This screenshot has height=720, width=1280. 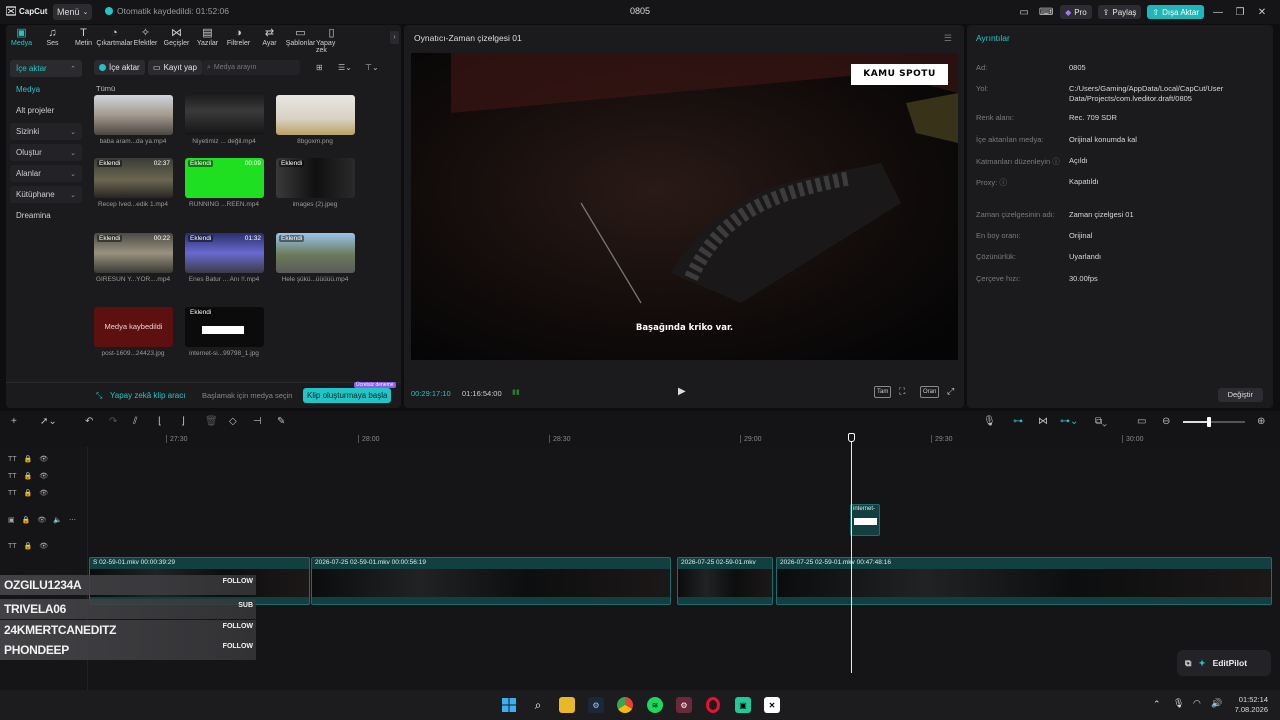 What do you see at coordinates (46, 194) in the screenshot?
I see `nav-item-6: Kütüphane ⌄` at bounding box center [46, 194].